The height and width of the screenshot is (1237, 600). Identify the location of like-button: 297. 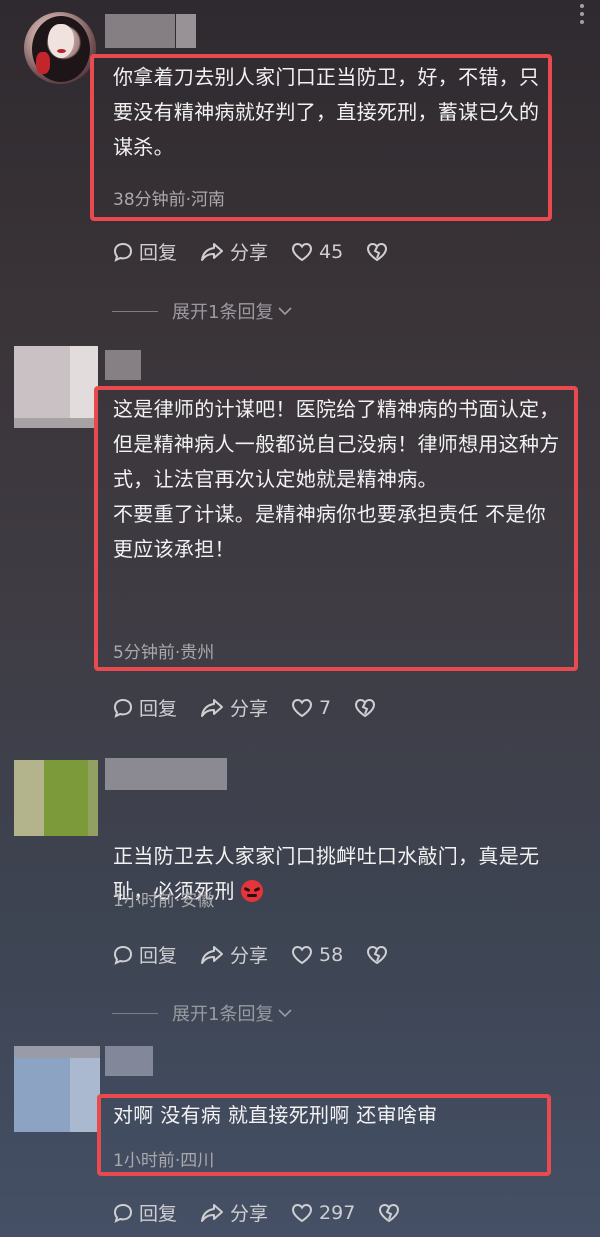
(322, 1213).